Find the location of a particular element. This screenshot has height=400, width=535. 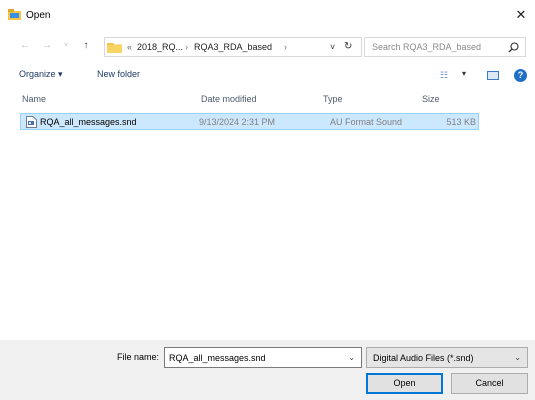

search-icon is located at coordinates (513, 47).